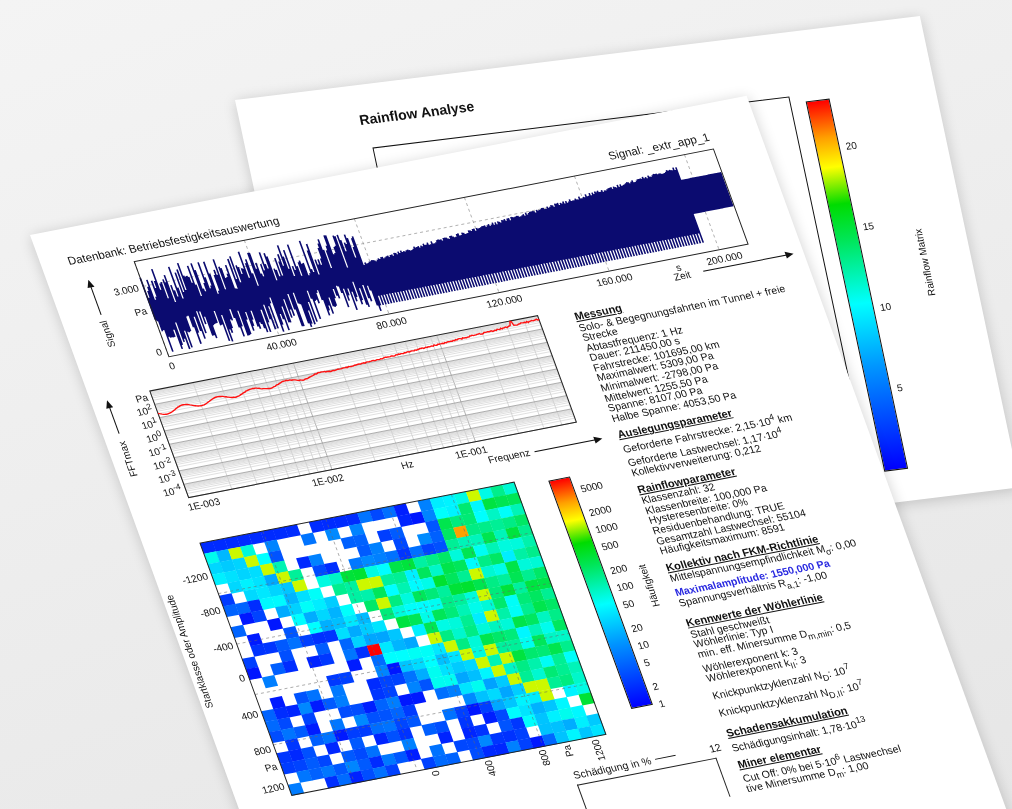 Image resolution: width=1012 pixels, height=809 pixels. I want to click on axis-tick-label: 160.000, so click(614, 280).